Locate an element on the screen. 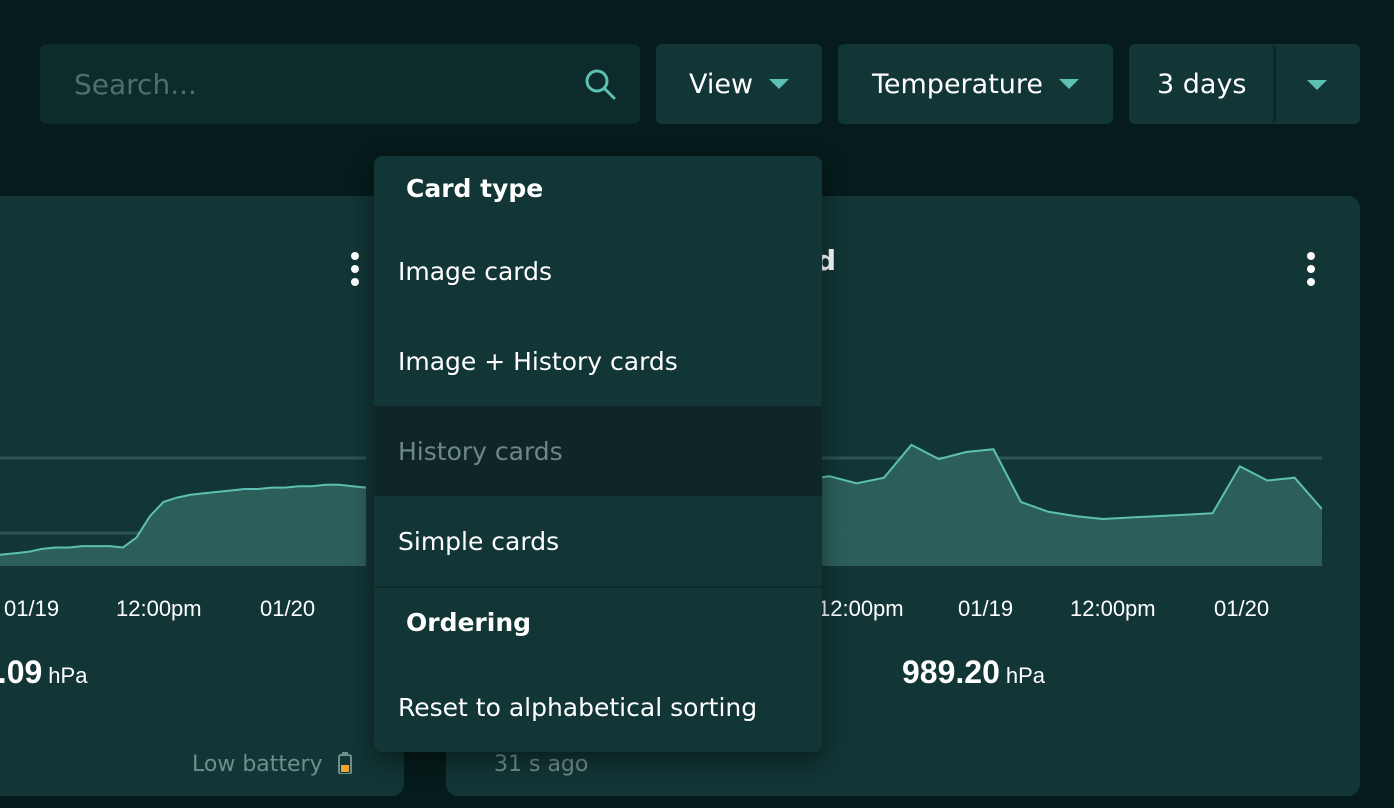 This screenshot has height=808, width=1394. value-number: 0.09 is located at coordinates (21, 672).